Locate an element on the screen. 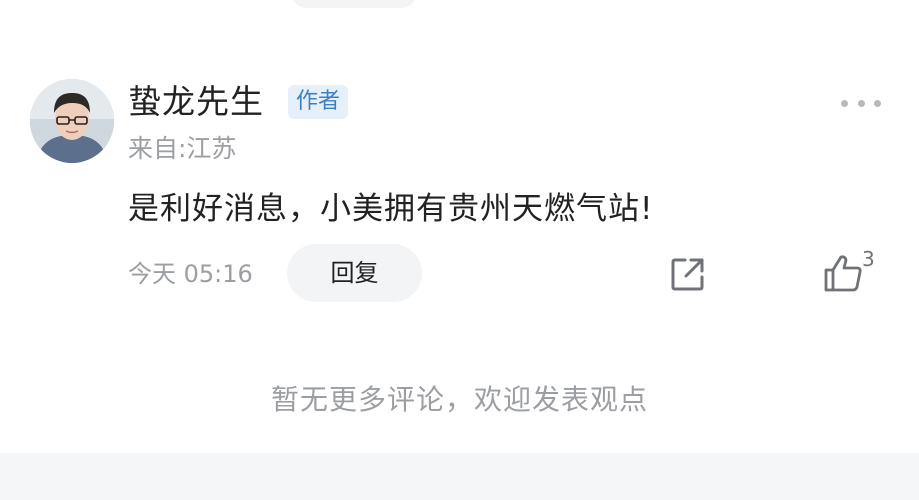 This screenshot has height=500, width=919. more-dots-icon is located at coordinates (861, 103).